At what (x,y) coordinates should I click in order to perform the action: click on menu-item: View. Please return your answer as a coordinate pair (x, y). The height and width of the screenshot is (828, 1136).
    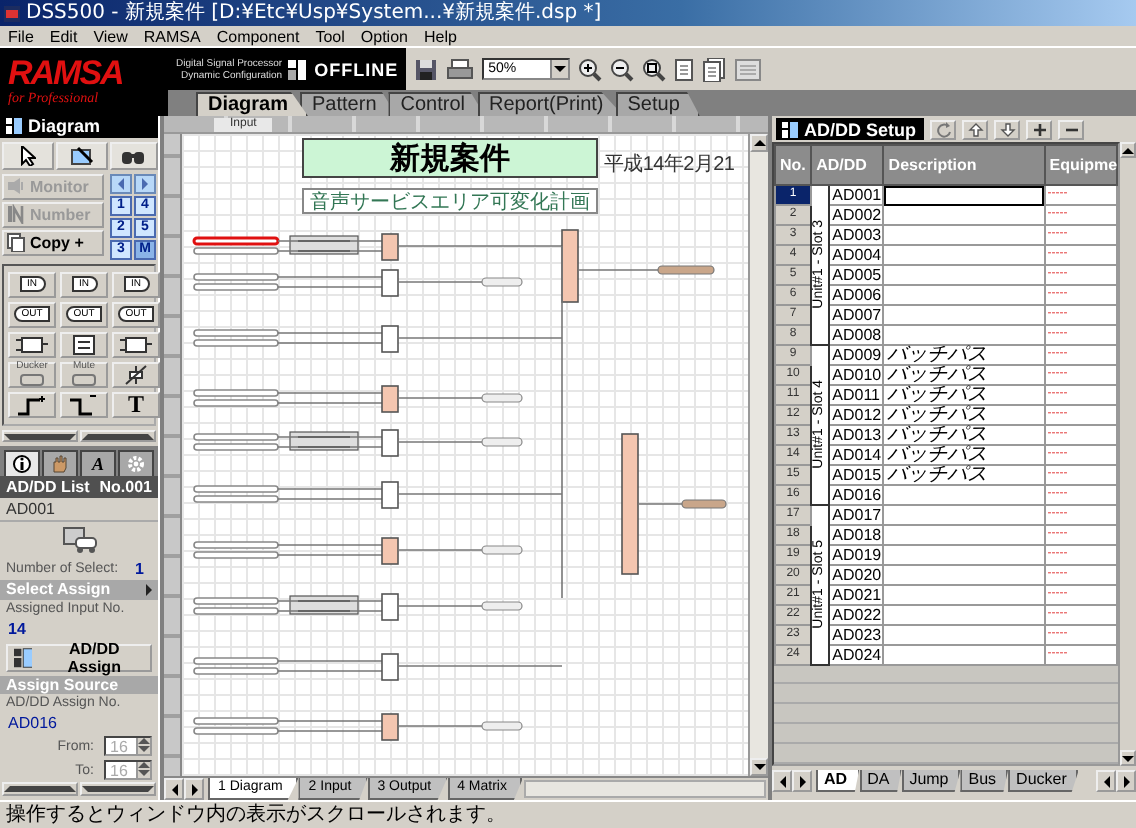
    Looking at the image, I should click on (110, 36).